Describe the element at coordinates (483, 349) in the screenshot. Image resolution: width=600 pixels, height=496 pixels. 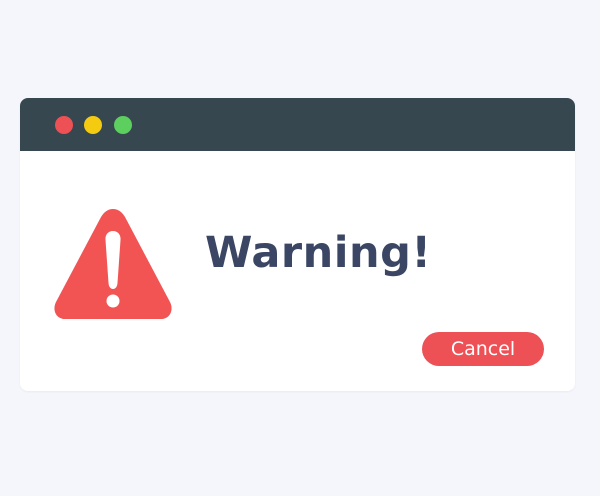
I see `cancel-button: Cancel` at that location.